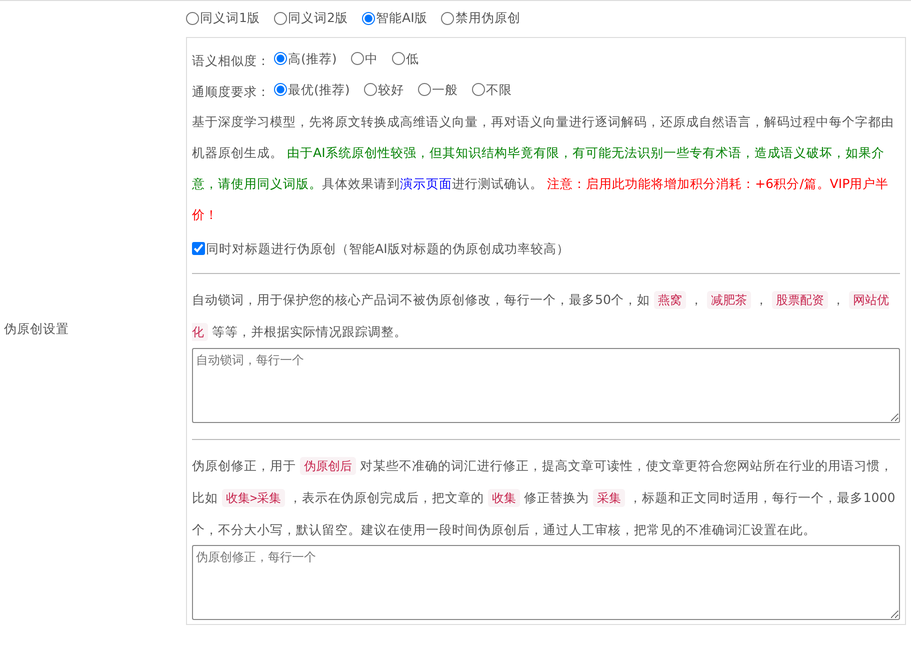  I want to click on option-label: 同时对标题进行伪原创（智能AI版对标题的伪原创成功率较高）, so click(388, 249).